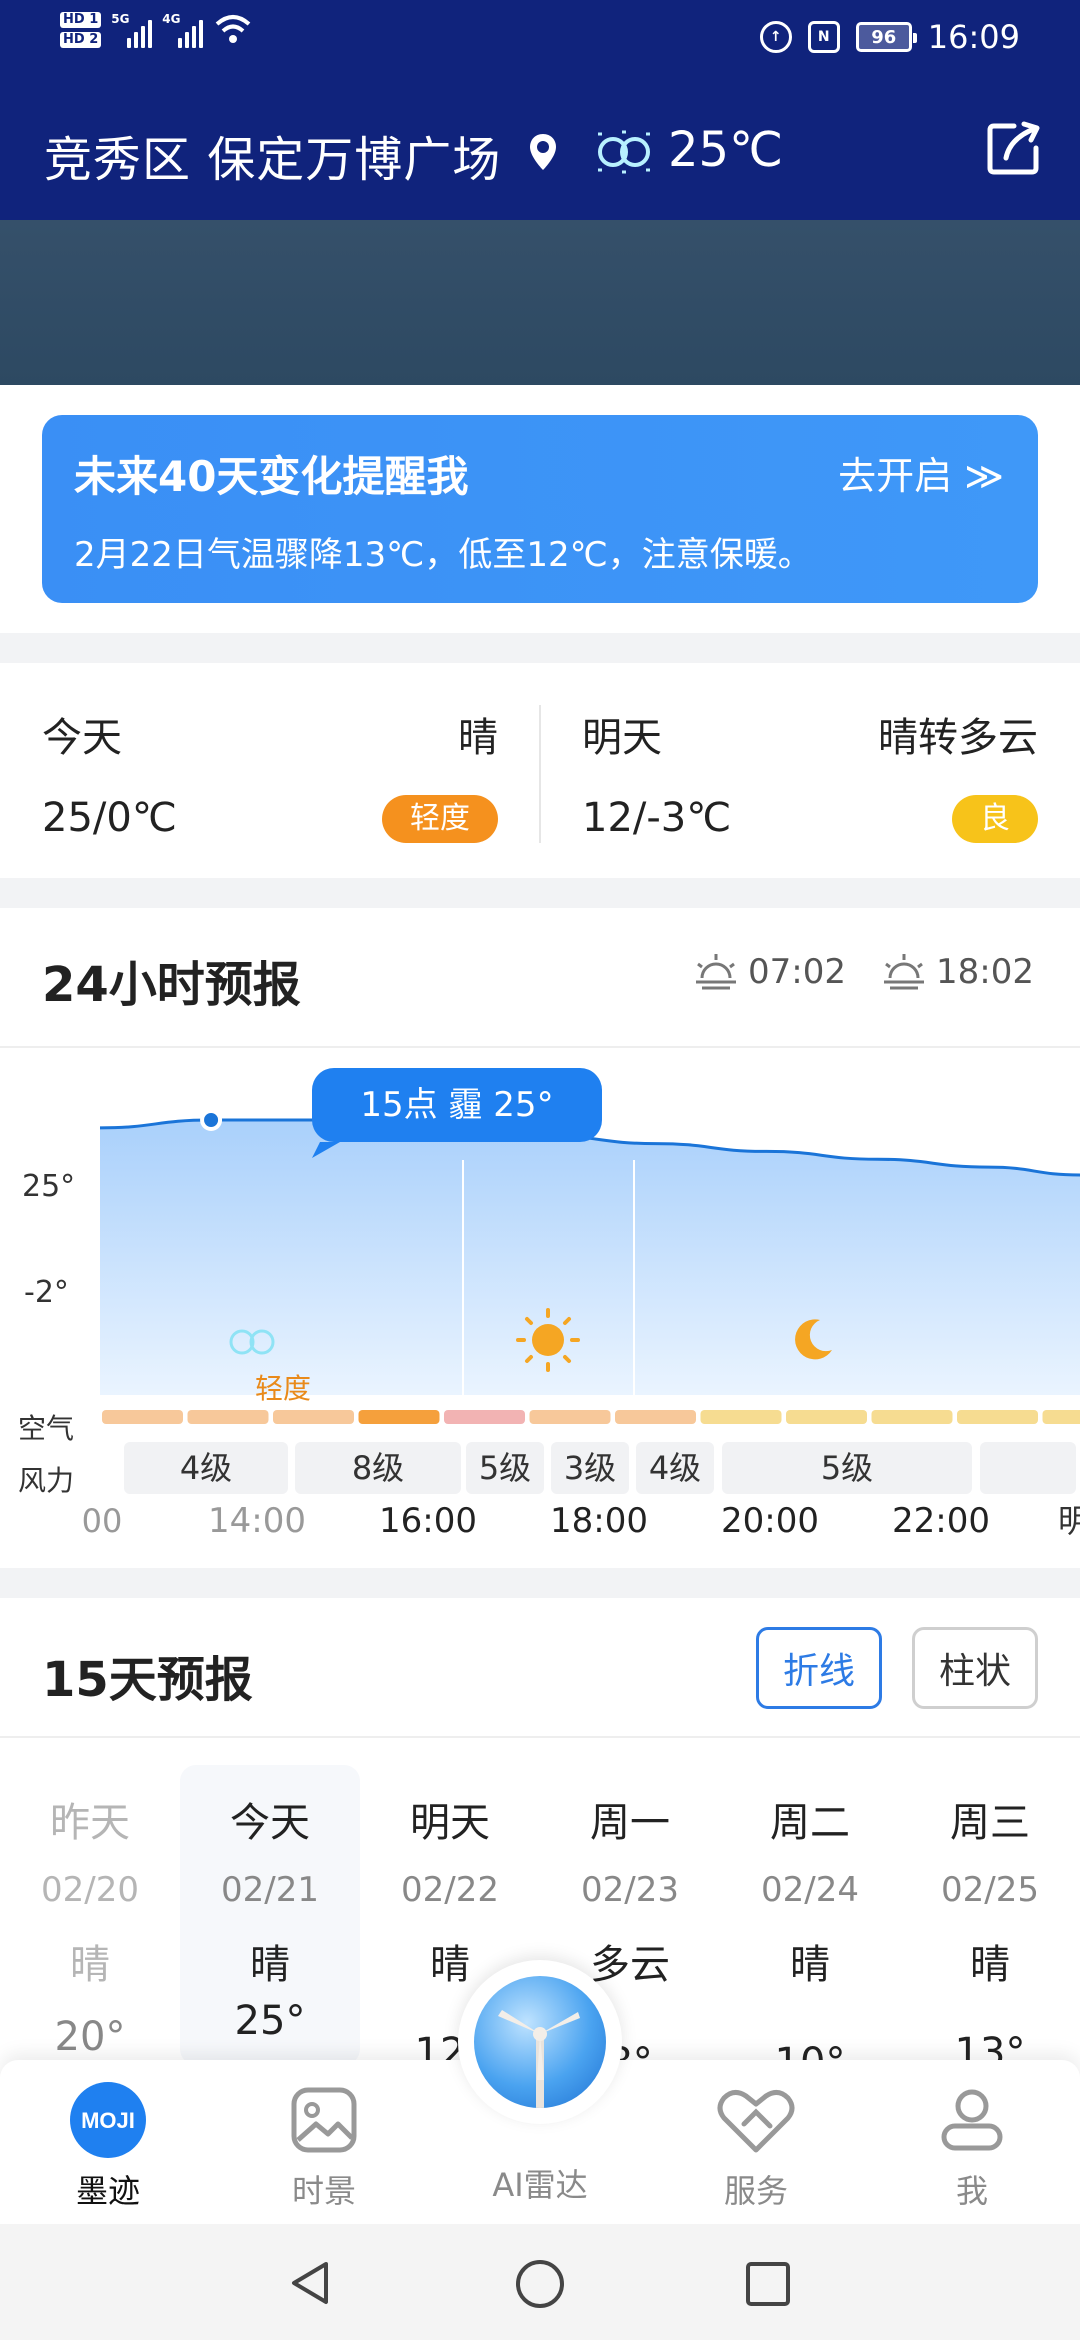 The image size is (1080, 2340). I want to click on tomorrow-summary: 明天 晴转多云 12/-3℃ 良, so click(810, 770).